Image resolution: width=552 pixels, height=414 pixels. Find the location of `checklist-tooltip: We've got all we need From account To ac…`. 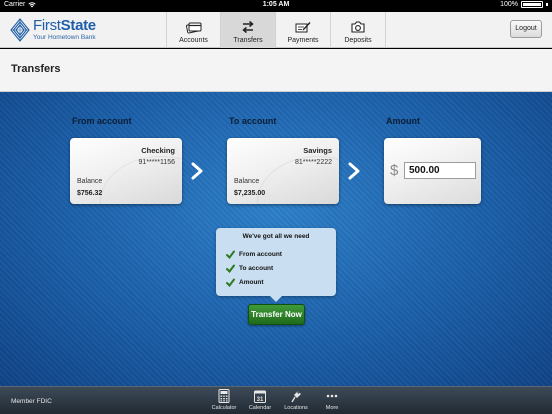

checklist-tooltip: We've got all we need From account To ac… is located at coordinates (276, 265).